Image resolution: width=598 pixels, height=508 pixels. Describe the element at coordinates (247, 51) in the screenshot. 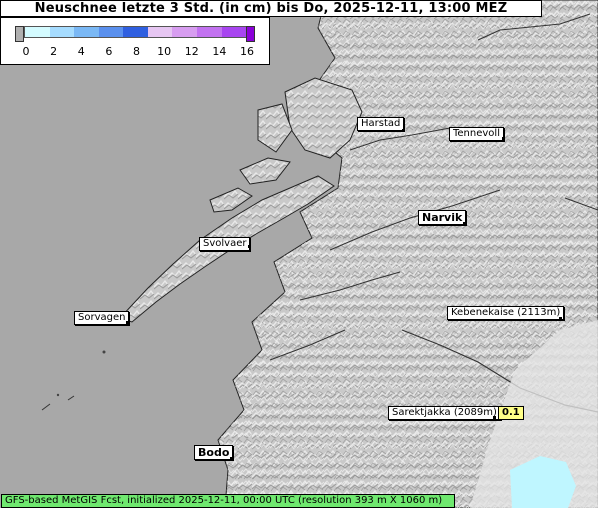

I see `legend-tick-label: 16` at that location.